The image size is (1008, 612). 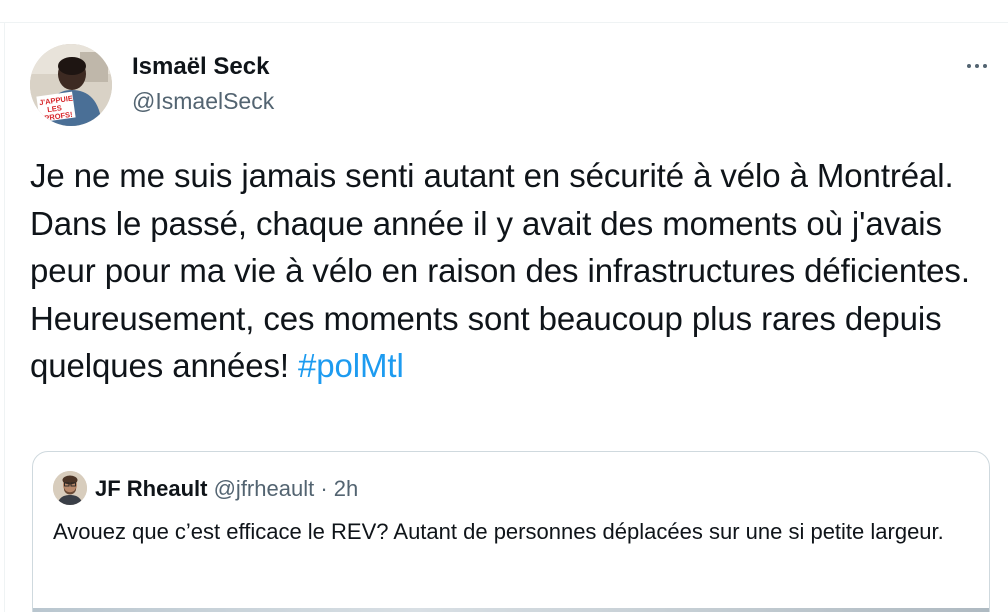 What do you see at coordinates (264, 488) in the screenshot?
I see `quote-author-handle: @jfrheault` at bounding box center [264, 488].